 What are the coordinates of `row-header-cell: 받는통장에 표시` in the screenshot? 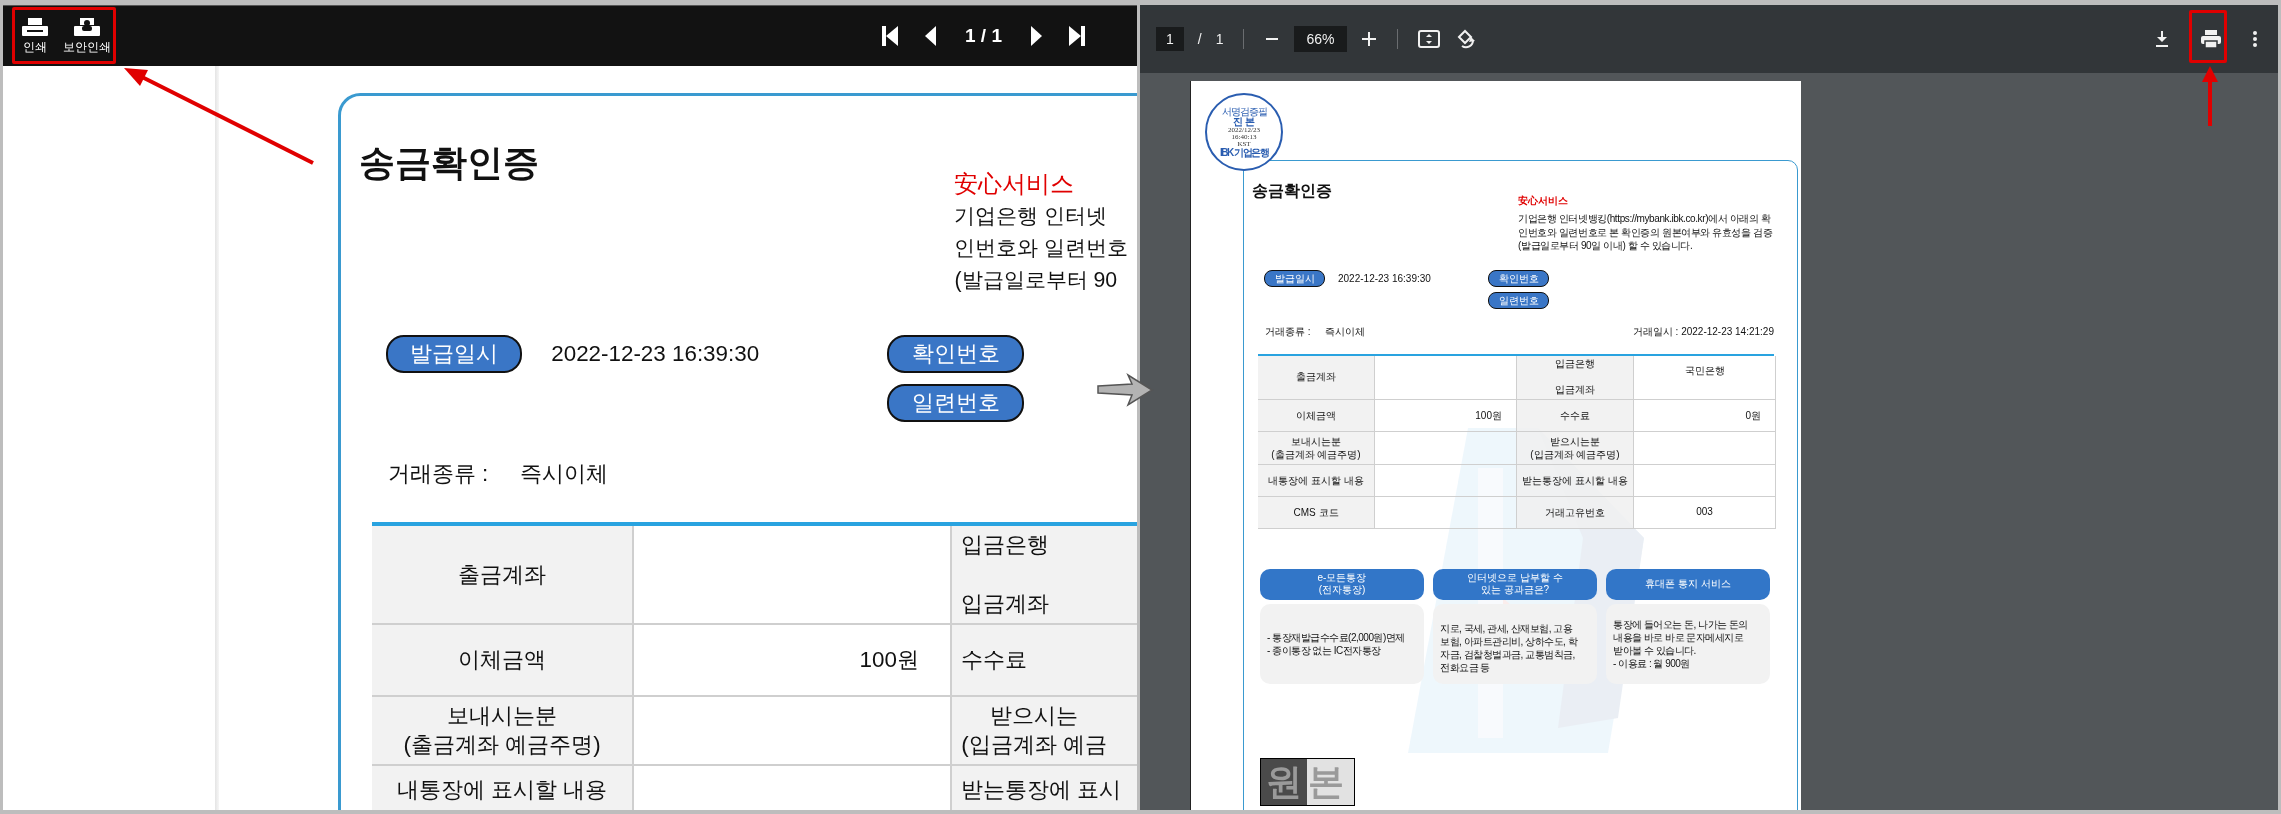 It's located at (1044, 788).